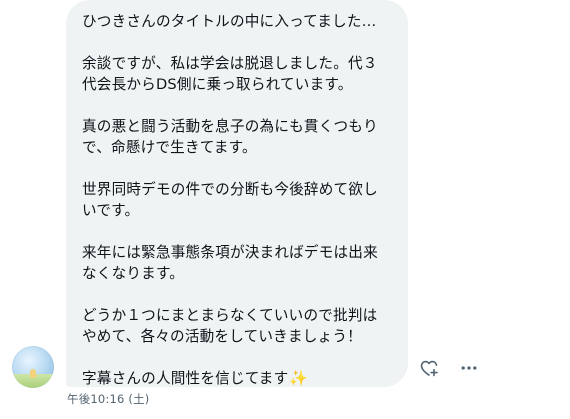  What do you see at coordinates (230, 326) in the screenshot?
I see `message-line: どうか１つにまとまらなくていいので批判は やめて、各々の活動をしていきましょう！` at bounding box center [230, 326].